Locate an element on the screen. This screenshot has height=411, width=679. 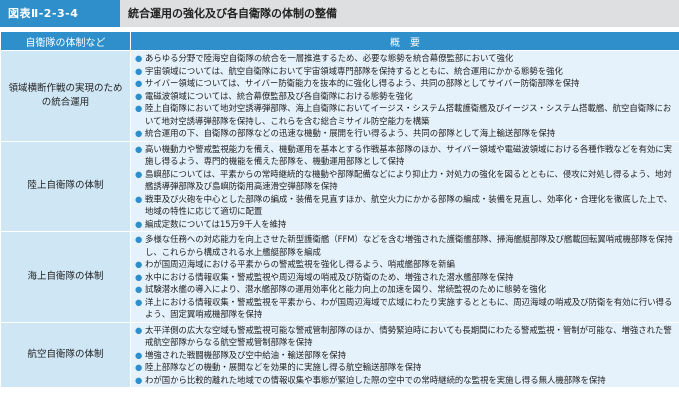
list-item: ● 編成定数については15万9千人を維持 is located at coordinates (405, 224).